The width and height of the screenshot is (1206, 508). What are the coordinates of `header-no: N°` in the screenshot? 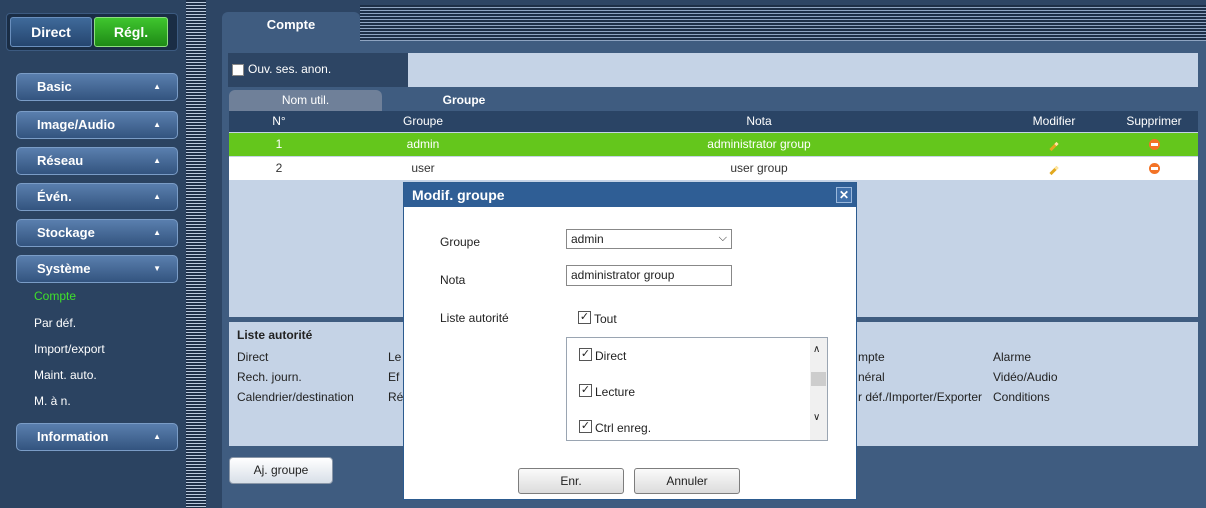 It's located at (279, 121).